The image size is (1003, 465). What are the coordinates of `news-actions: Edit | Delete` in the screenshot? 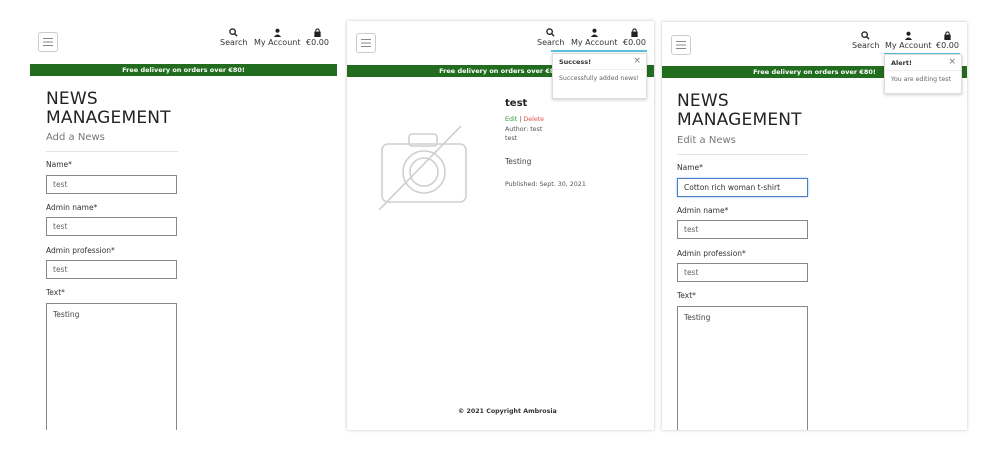 It's located at (524, 119).